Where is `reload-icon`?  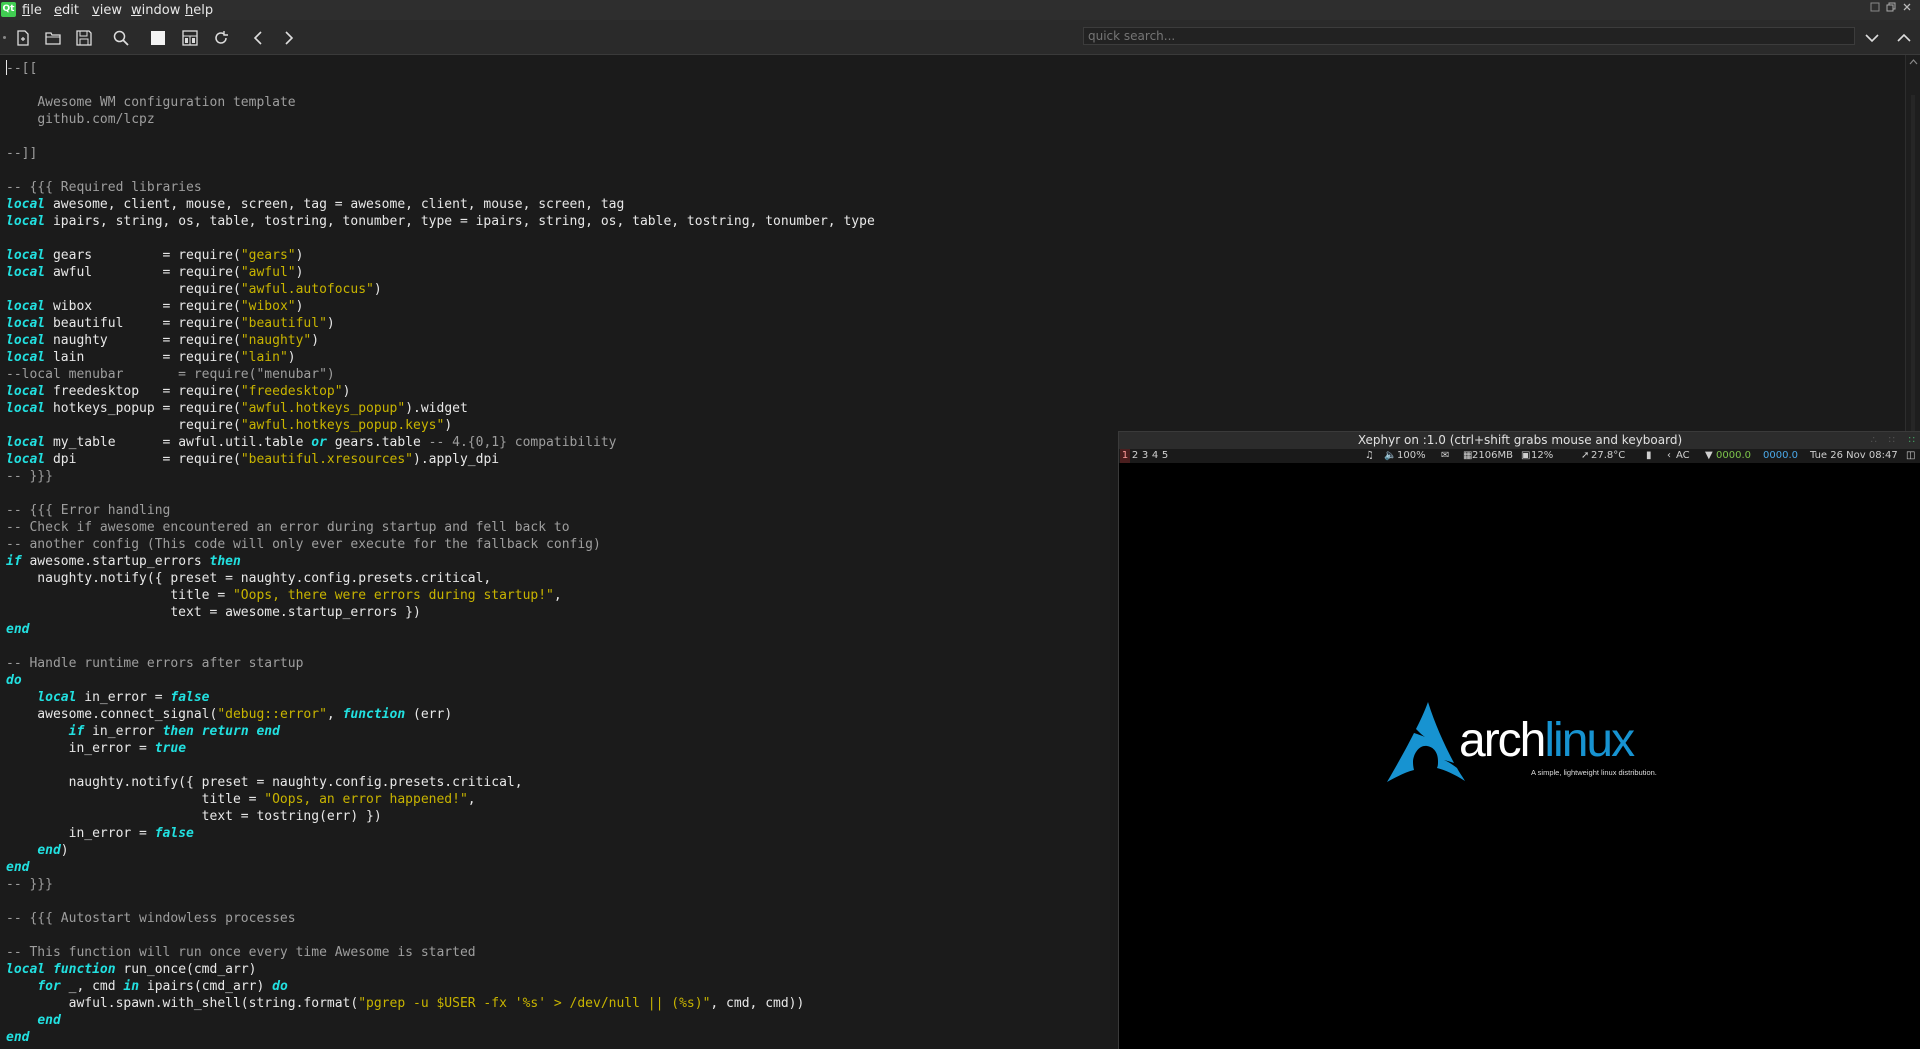
reload-icon is located at coordinates (221, 38).